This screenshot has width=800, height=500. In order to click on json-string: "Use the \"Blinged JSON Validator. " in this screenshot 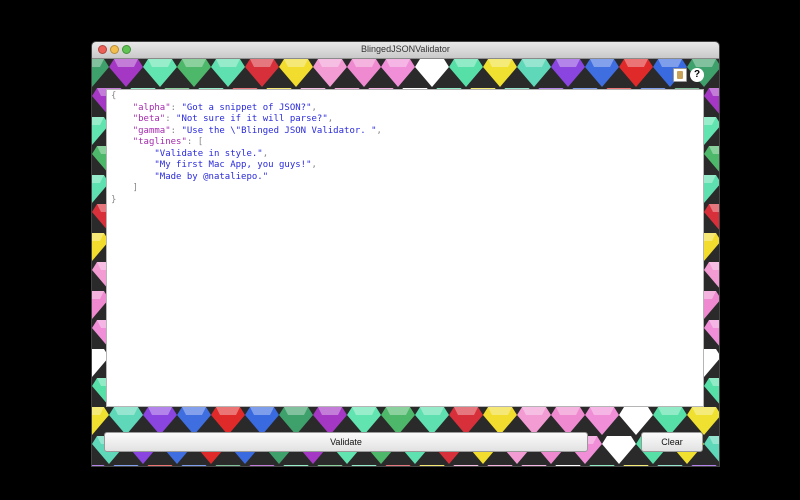, I will do `click(279, 130)`.